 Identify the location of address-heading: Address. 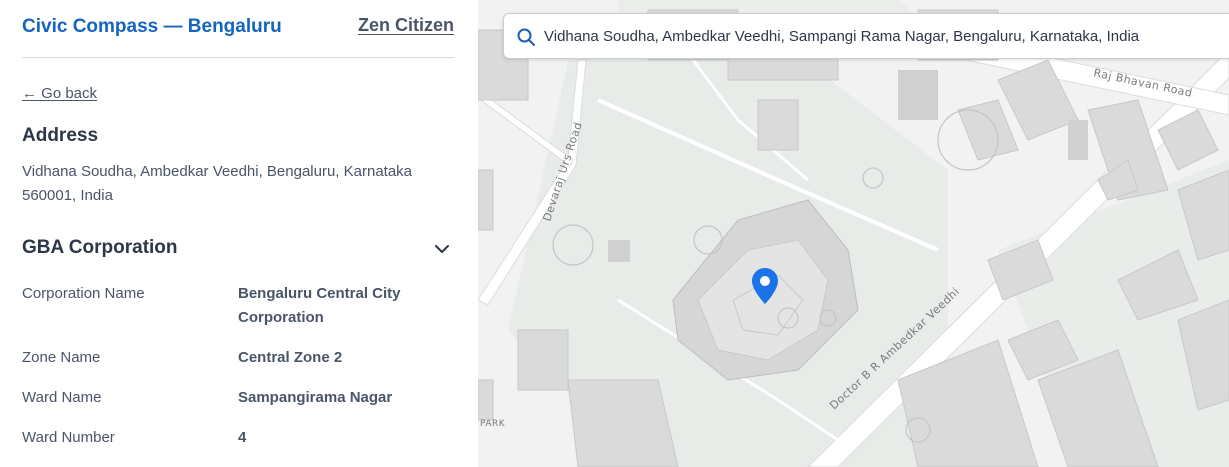
(60, 135).